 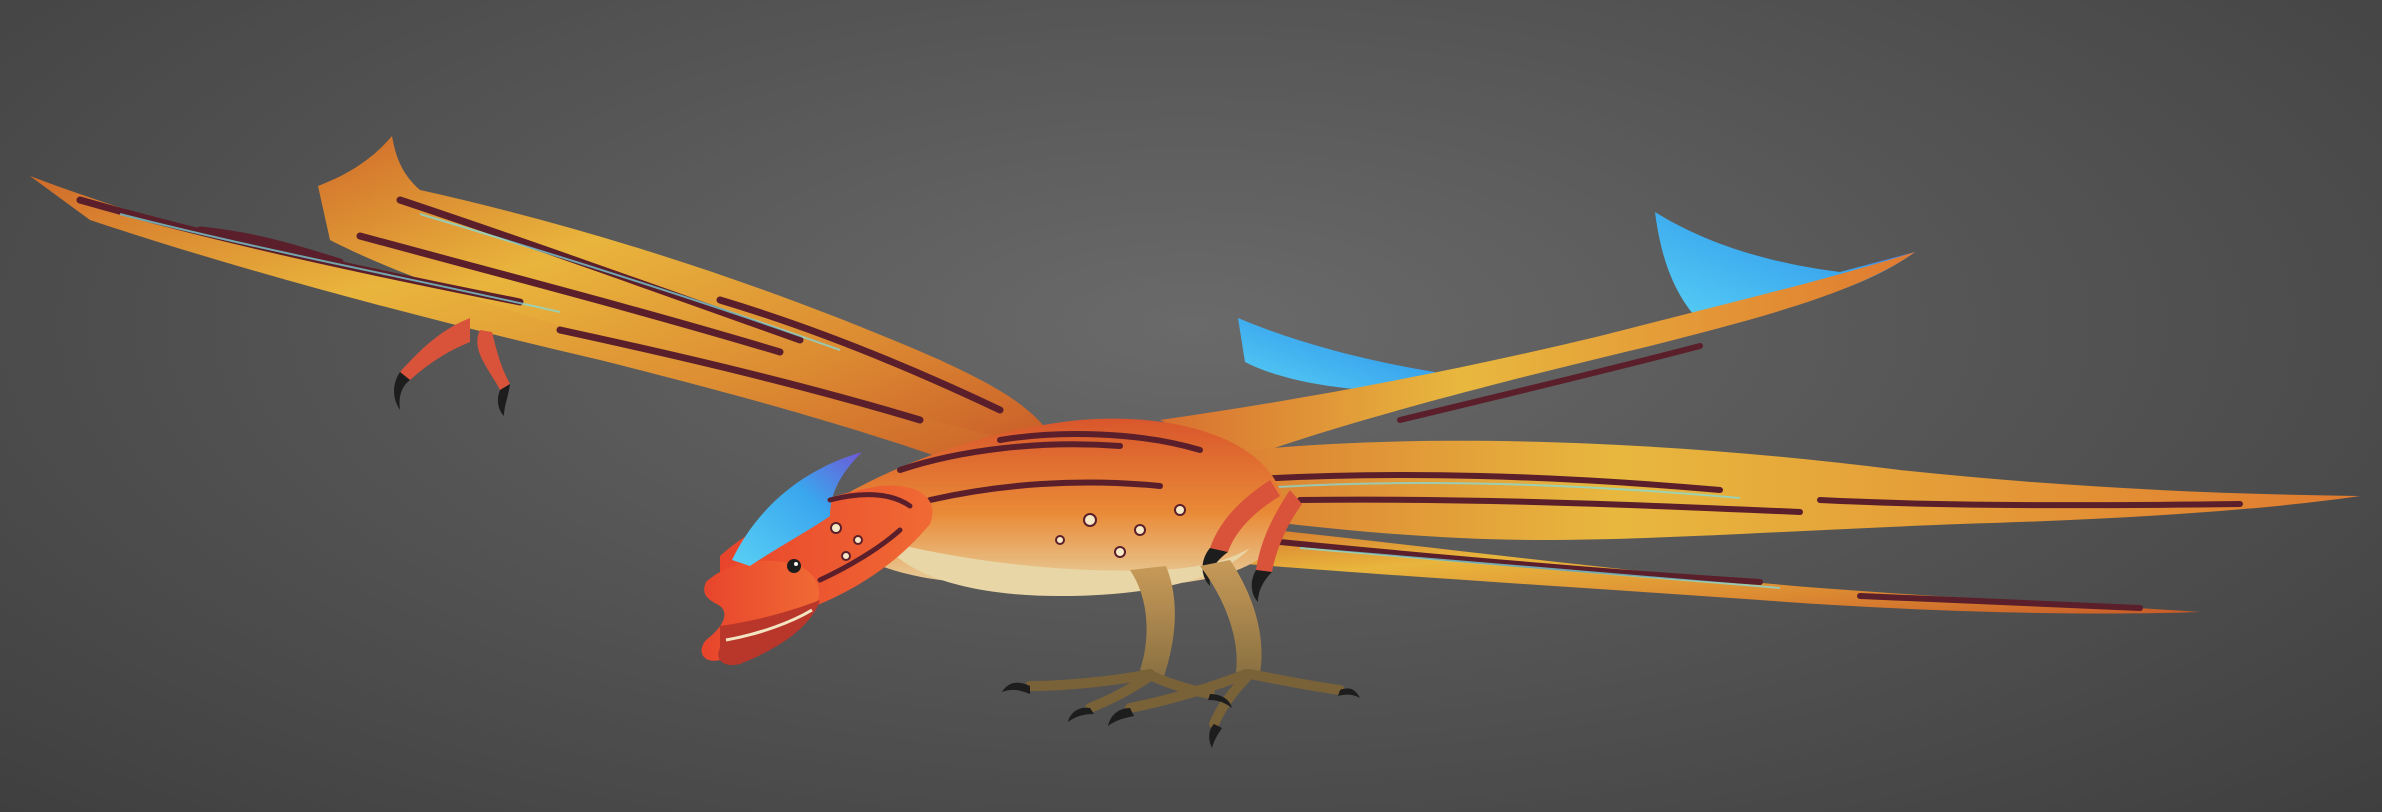 What do you see at coordinates (794, 566) in the screenshot?
I see `eye-icon` at bounding box center [794, 566].